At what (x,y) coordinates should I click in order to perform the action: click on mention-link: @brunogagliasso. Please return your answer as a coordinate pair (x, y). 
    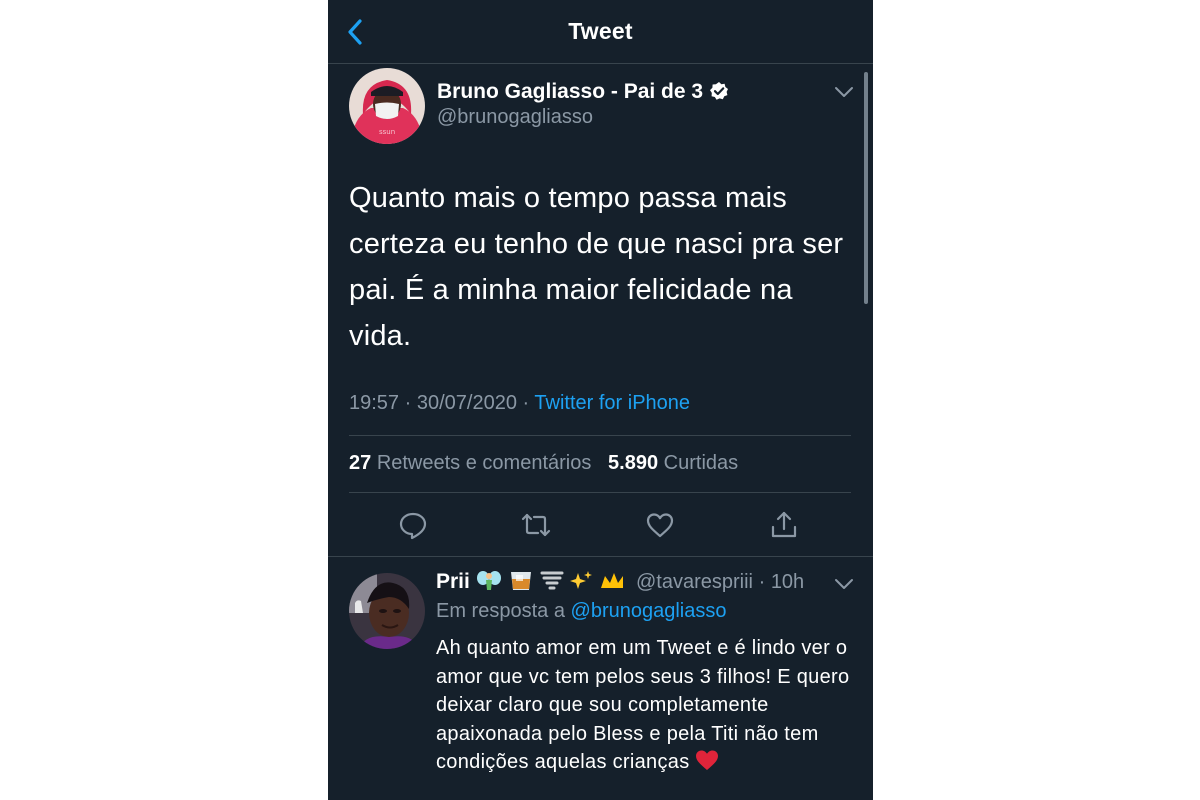
    Looking at the image, I should click on (649, 611).